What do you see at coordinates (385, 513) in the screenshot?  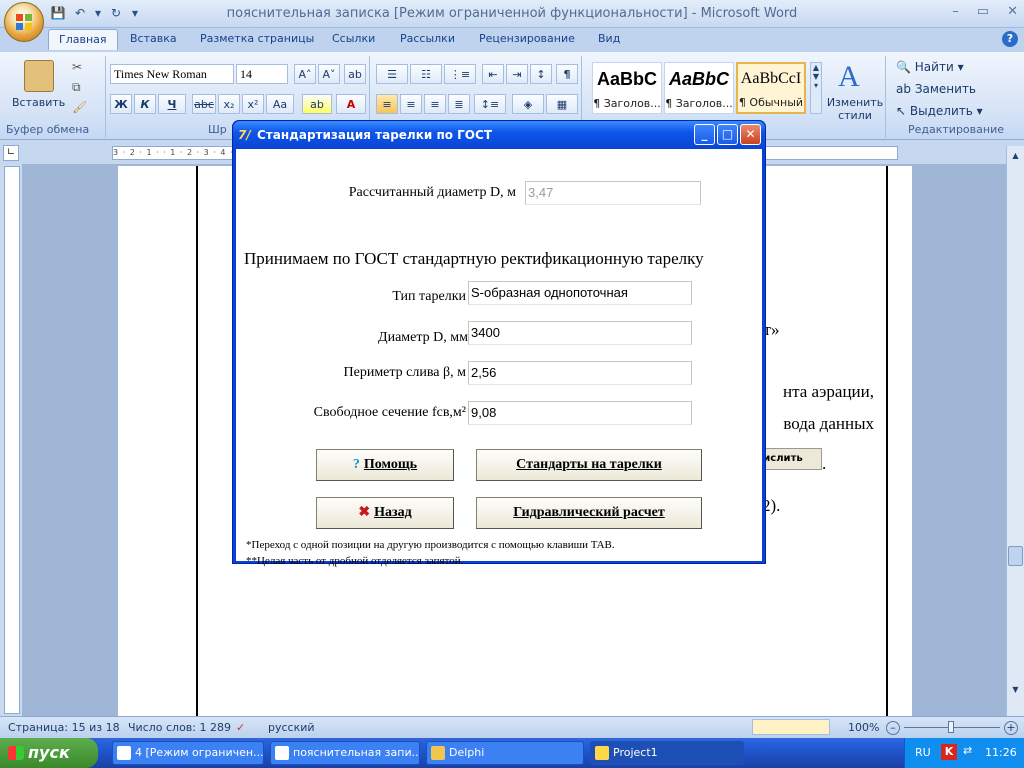 I see `back-button: ✖ Назад` at bounding box center [385, 513].